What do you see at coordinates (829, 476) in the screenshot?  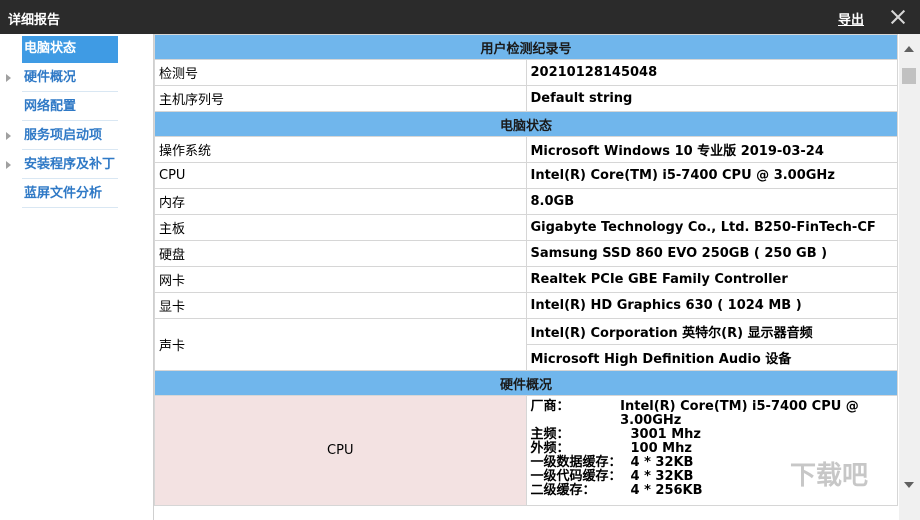 I see `watermark-logo: 下载吧` at bounding box center [829, 476].